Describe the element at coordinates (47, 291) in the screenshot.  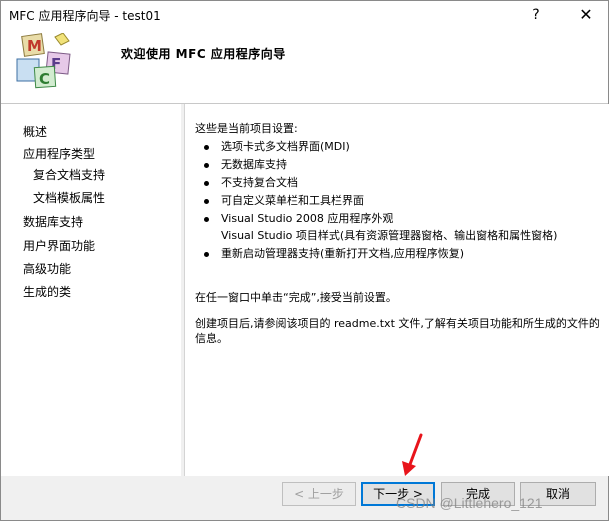
I see `nav-item-generated-classes: 生成的类` at that location.